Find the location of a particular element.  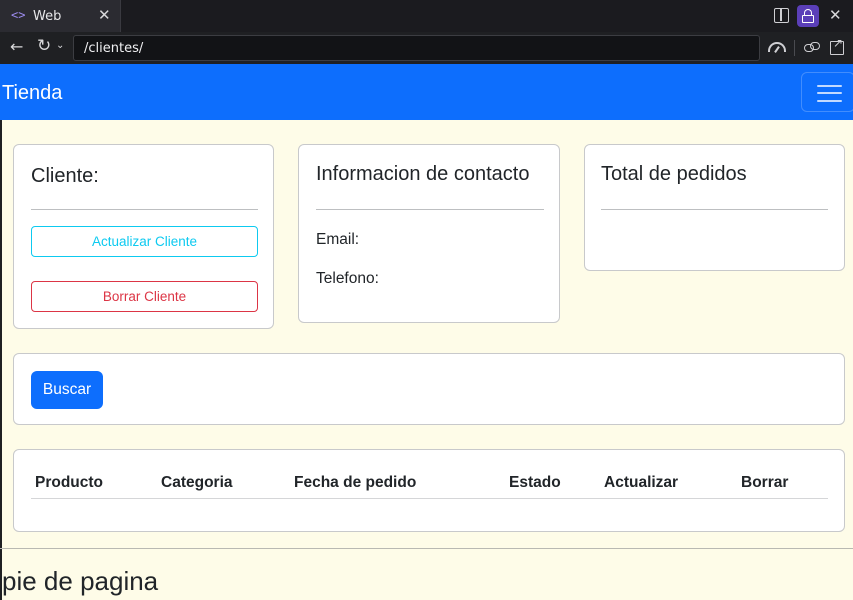

search-card: Buscar is located at coordinates (429, 389).